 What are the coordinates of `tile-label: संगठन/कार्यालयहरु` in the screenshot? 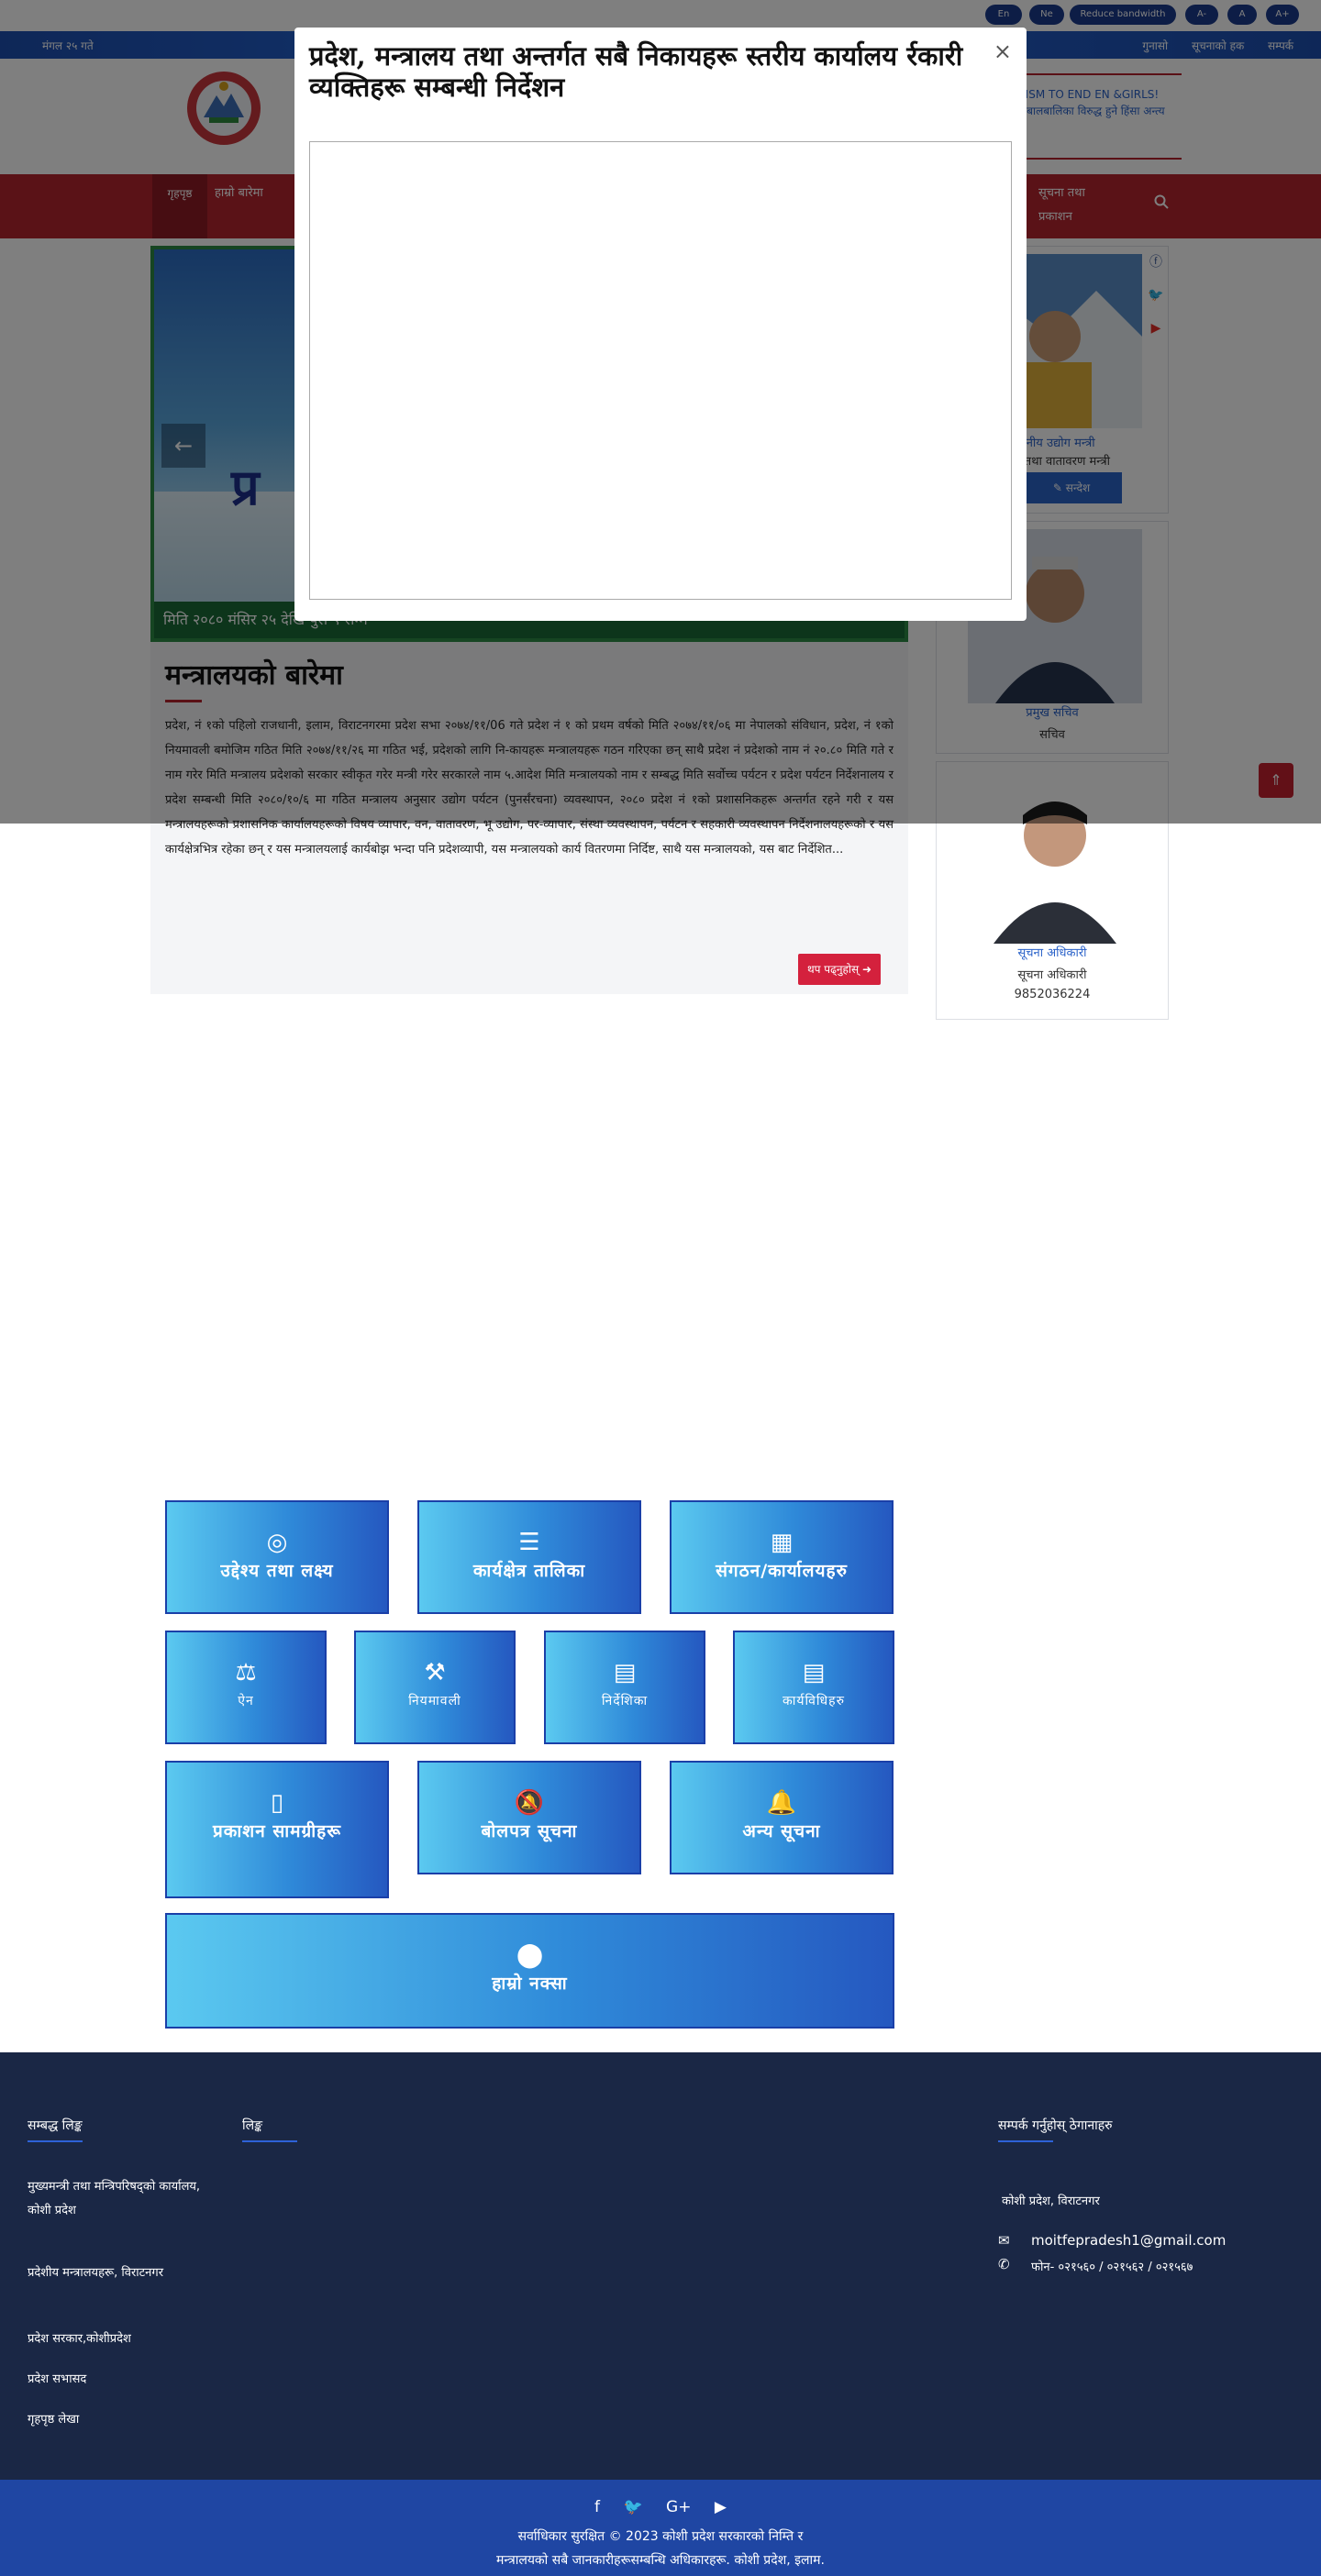 It's located at (782, 1571).